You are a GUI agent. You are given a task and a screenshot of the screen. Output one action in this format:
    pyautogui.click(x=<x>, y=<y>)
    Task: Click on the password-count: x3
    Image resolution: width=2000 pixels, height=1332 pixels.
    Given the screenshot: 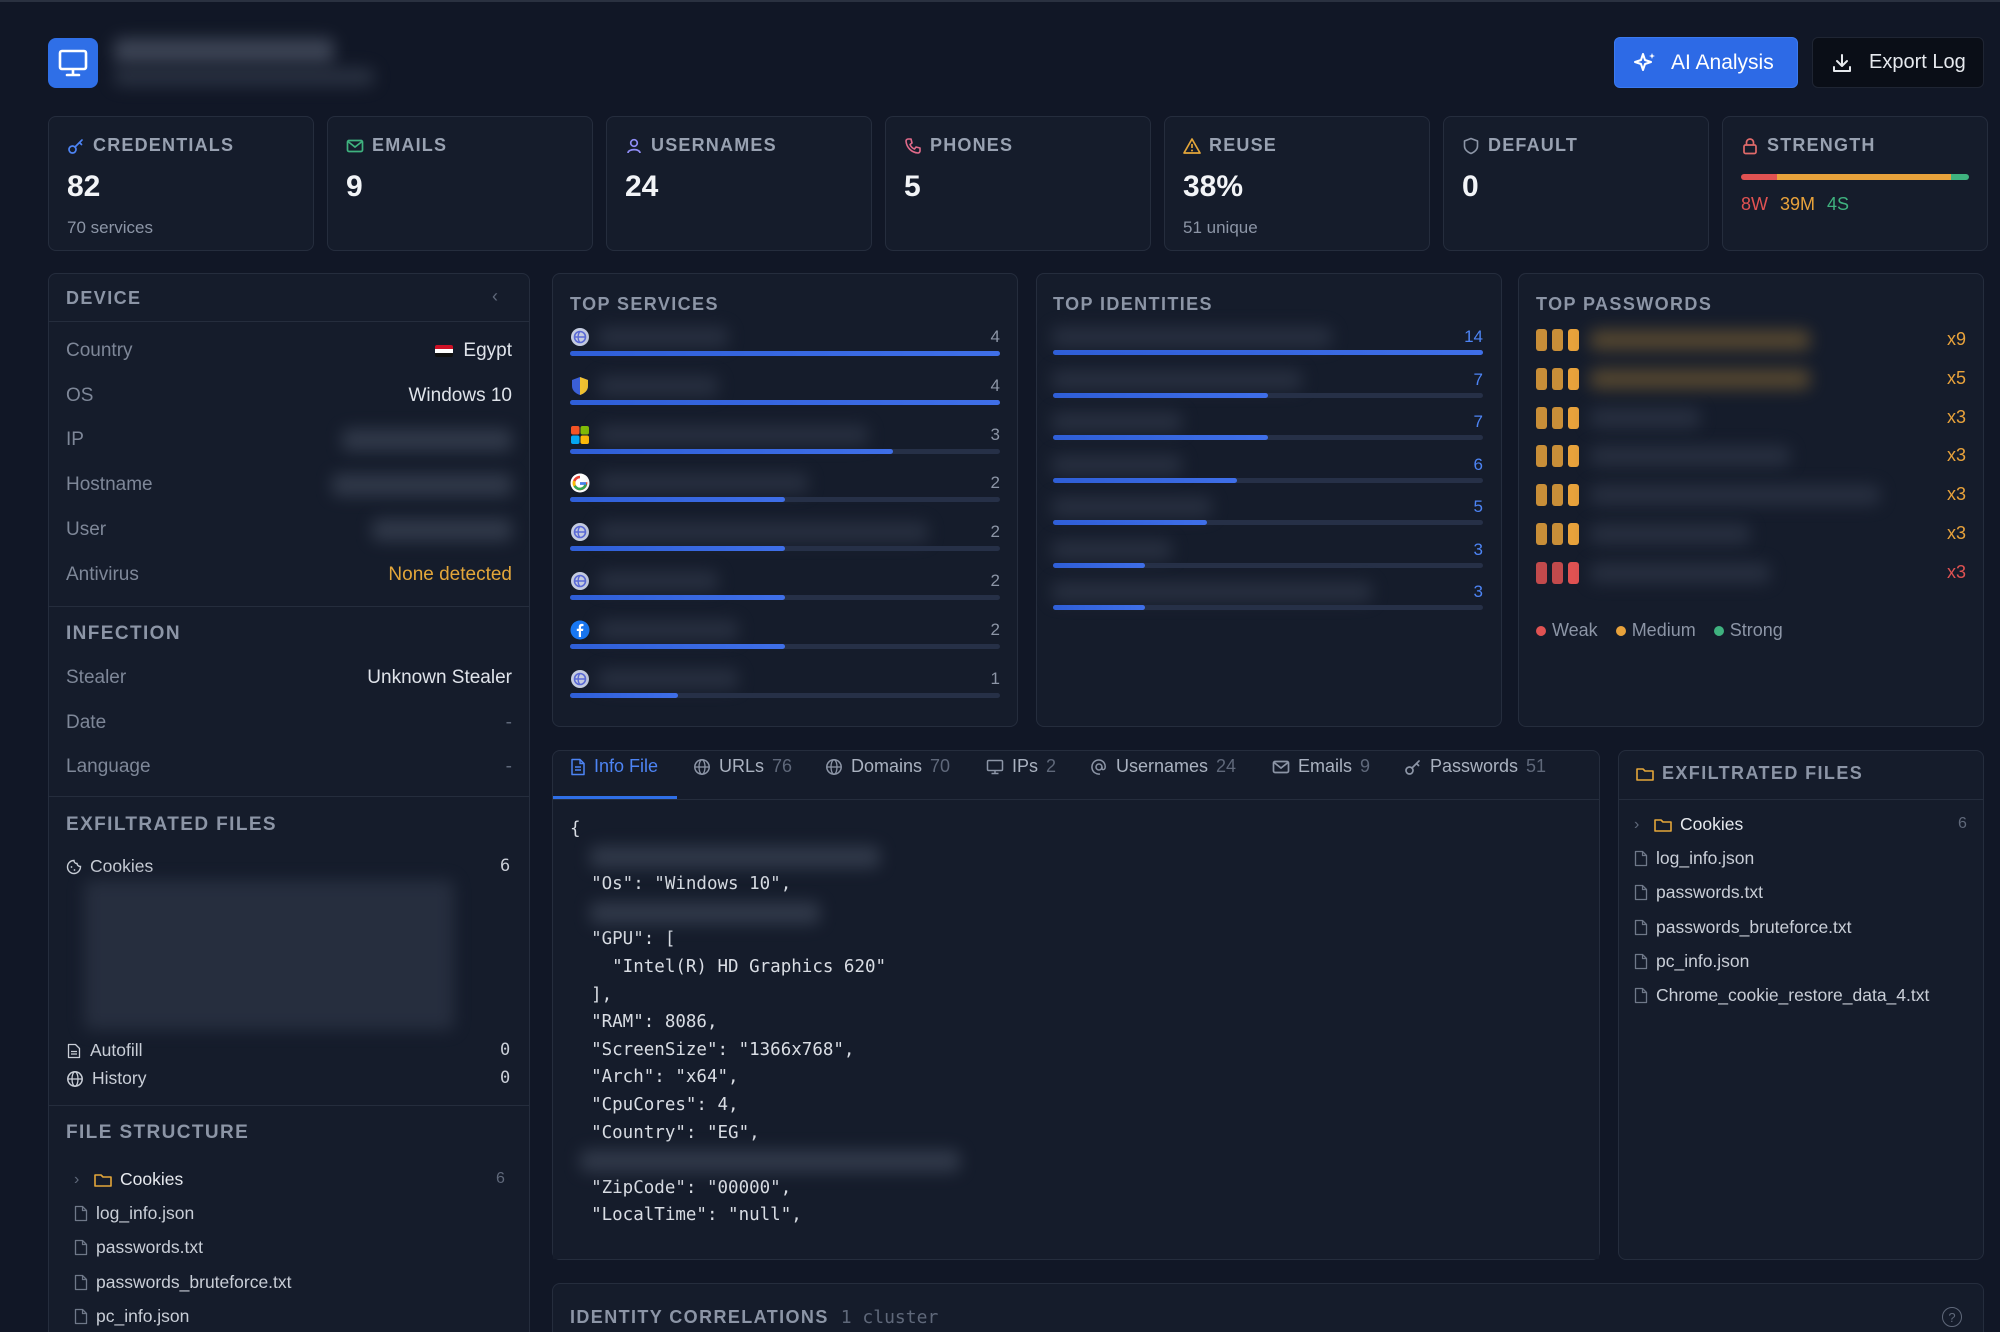 What is the action you would take?
    pyautogui.click(x=1956, y=533)
    